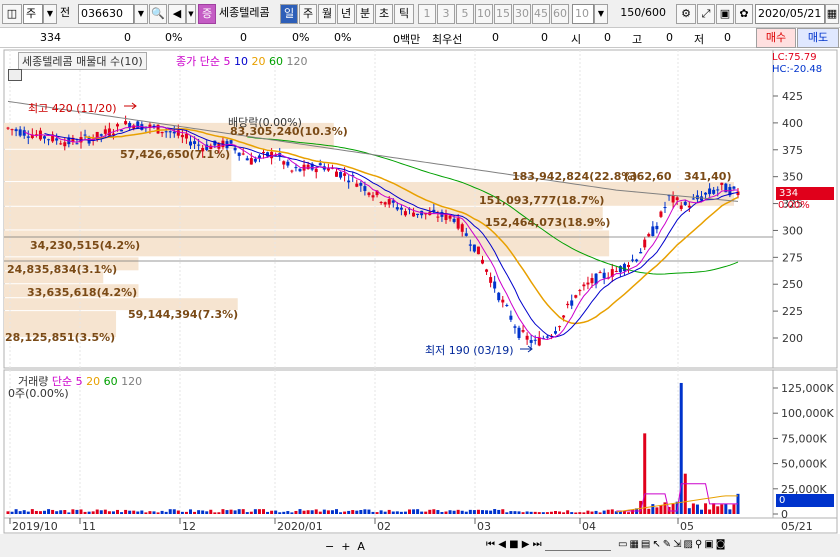 The width and height of the screenshot is (840, 560). Describe the element at coordinates (365, 14) in the screenshot. I see `period-minute: 분` at that location.